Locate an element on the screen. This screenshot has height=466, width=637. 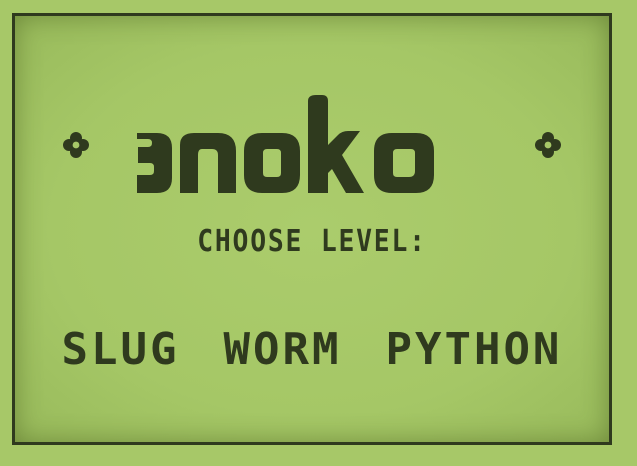
level-python-button: PYTHON is located at coordinates (473, 350).